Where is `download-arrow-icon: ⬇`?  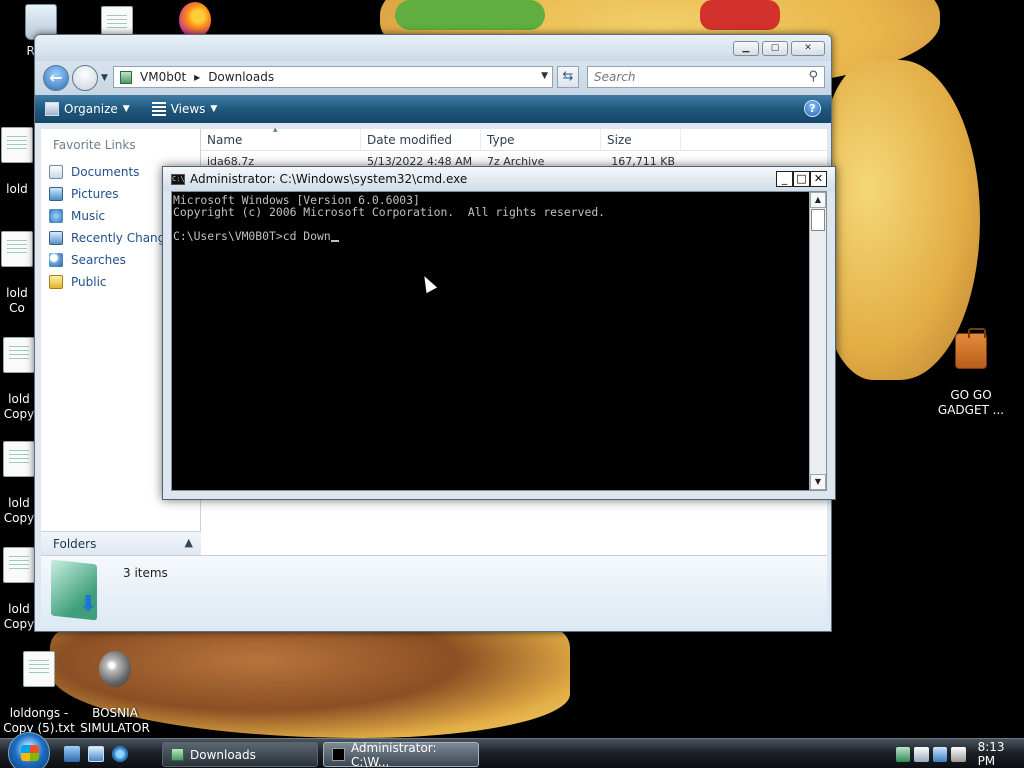 download-arrow-icon: ⬇ is located at coordinates (88, 604).